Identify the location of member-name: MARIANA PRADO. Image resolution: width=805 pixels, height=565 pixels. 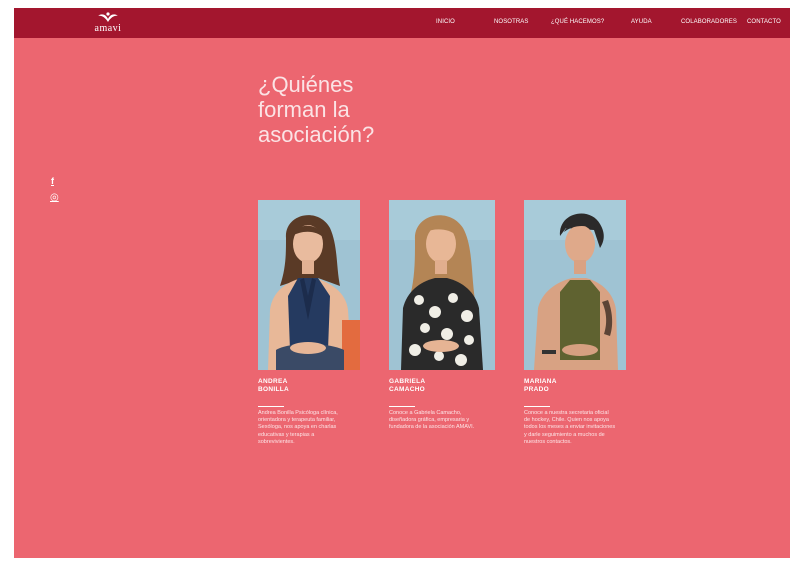
(579, 386).